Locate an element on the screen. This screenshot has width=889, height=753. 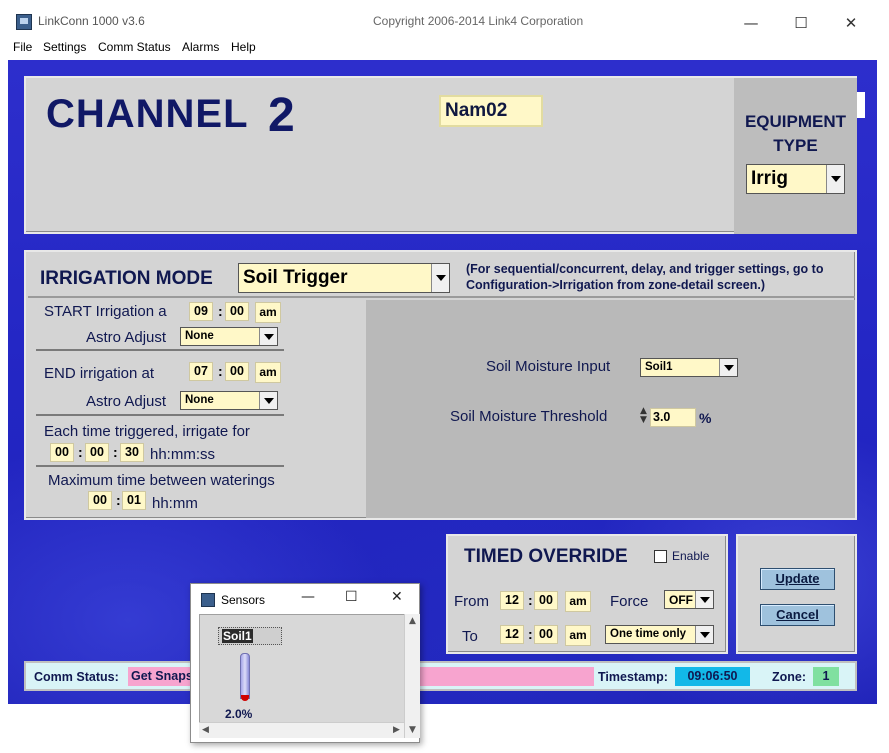
enable-checkbox is located at coordinates (660, 556).